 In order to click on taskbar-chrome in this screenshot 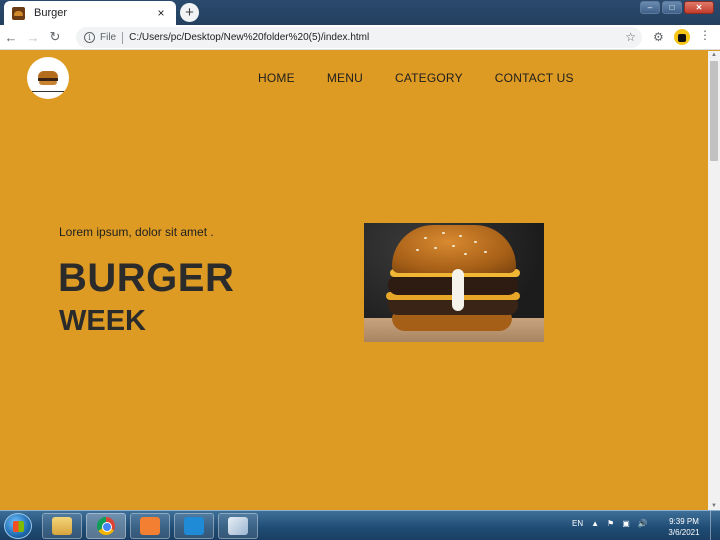, I will do `click(106, 526)`.